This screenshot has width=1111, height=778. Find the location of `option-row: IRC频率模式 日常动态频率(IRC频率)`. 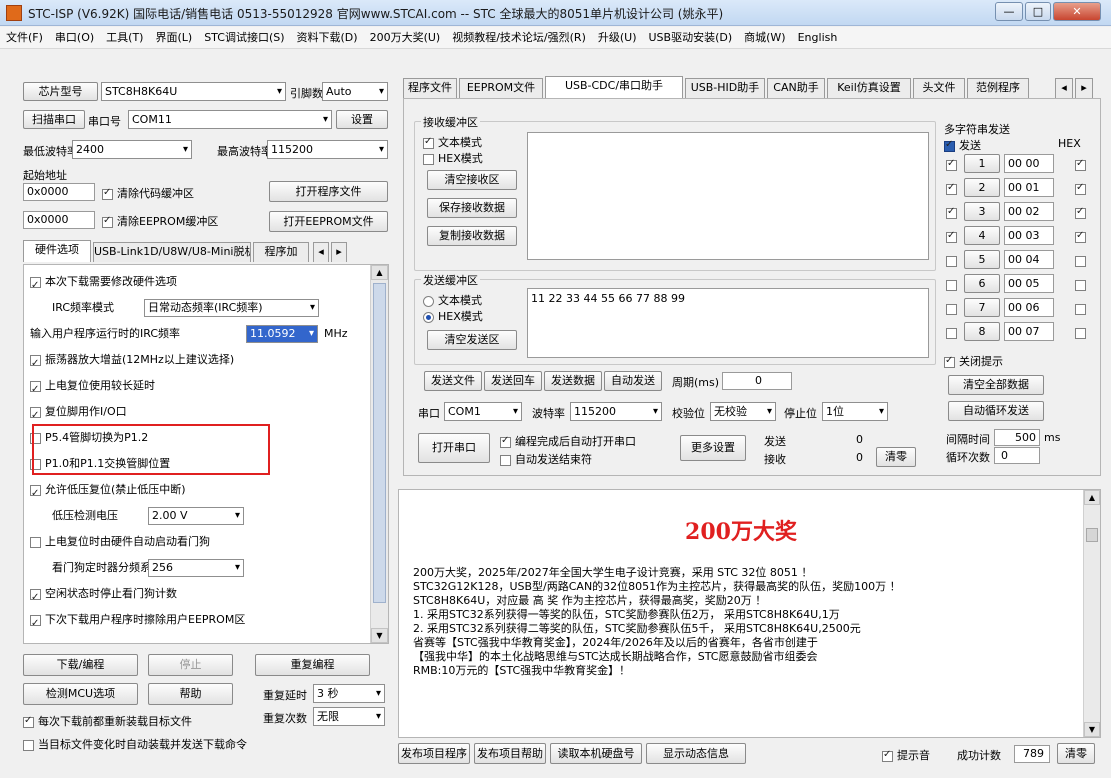

option-row: IRC频率模式 日常动态频率(IRC频率) is located at coordinates (184, 308).